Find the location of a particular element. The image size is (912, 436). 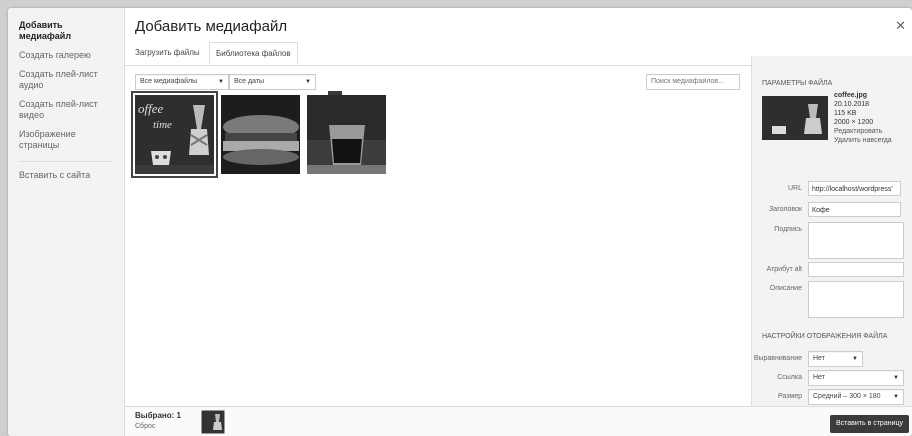

sandwich-image is located at coordinates (260, 134).